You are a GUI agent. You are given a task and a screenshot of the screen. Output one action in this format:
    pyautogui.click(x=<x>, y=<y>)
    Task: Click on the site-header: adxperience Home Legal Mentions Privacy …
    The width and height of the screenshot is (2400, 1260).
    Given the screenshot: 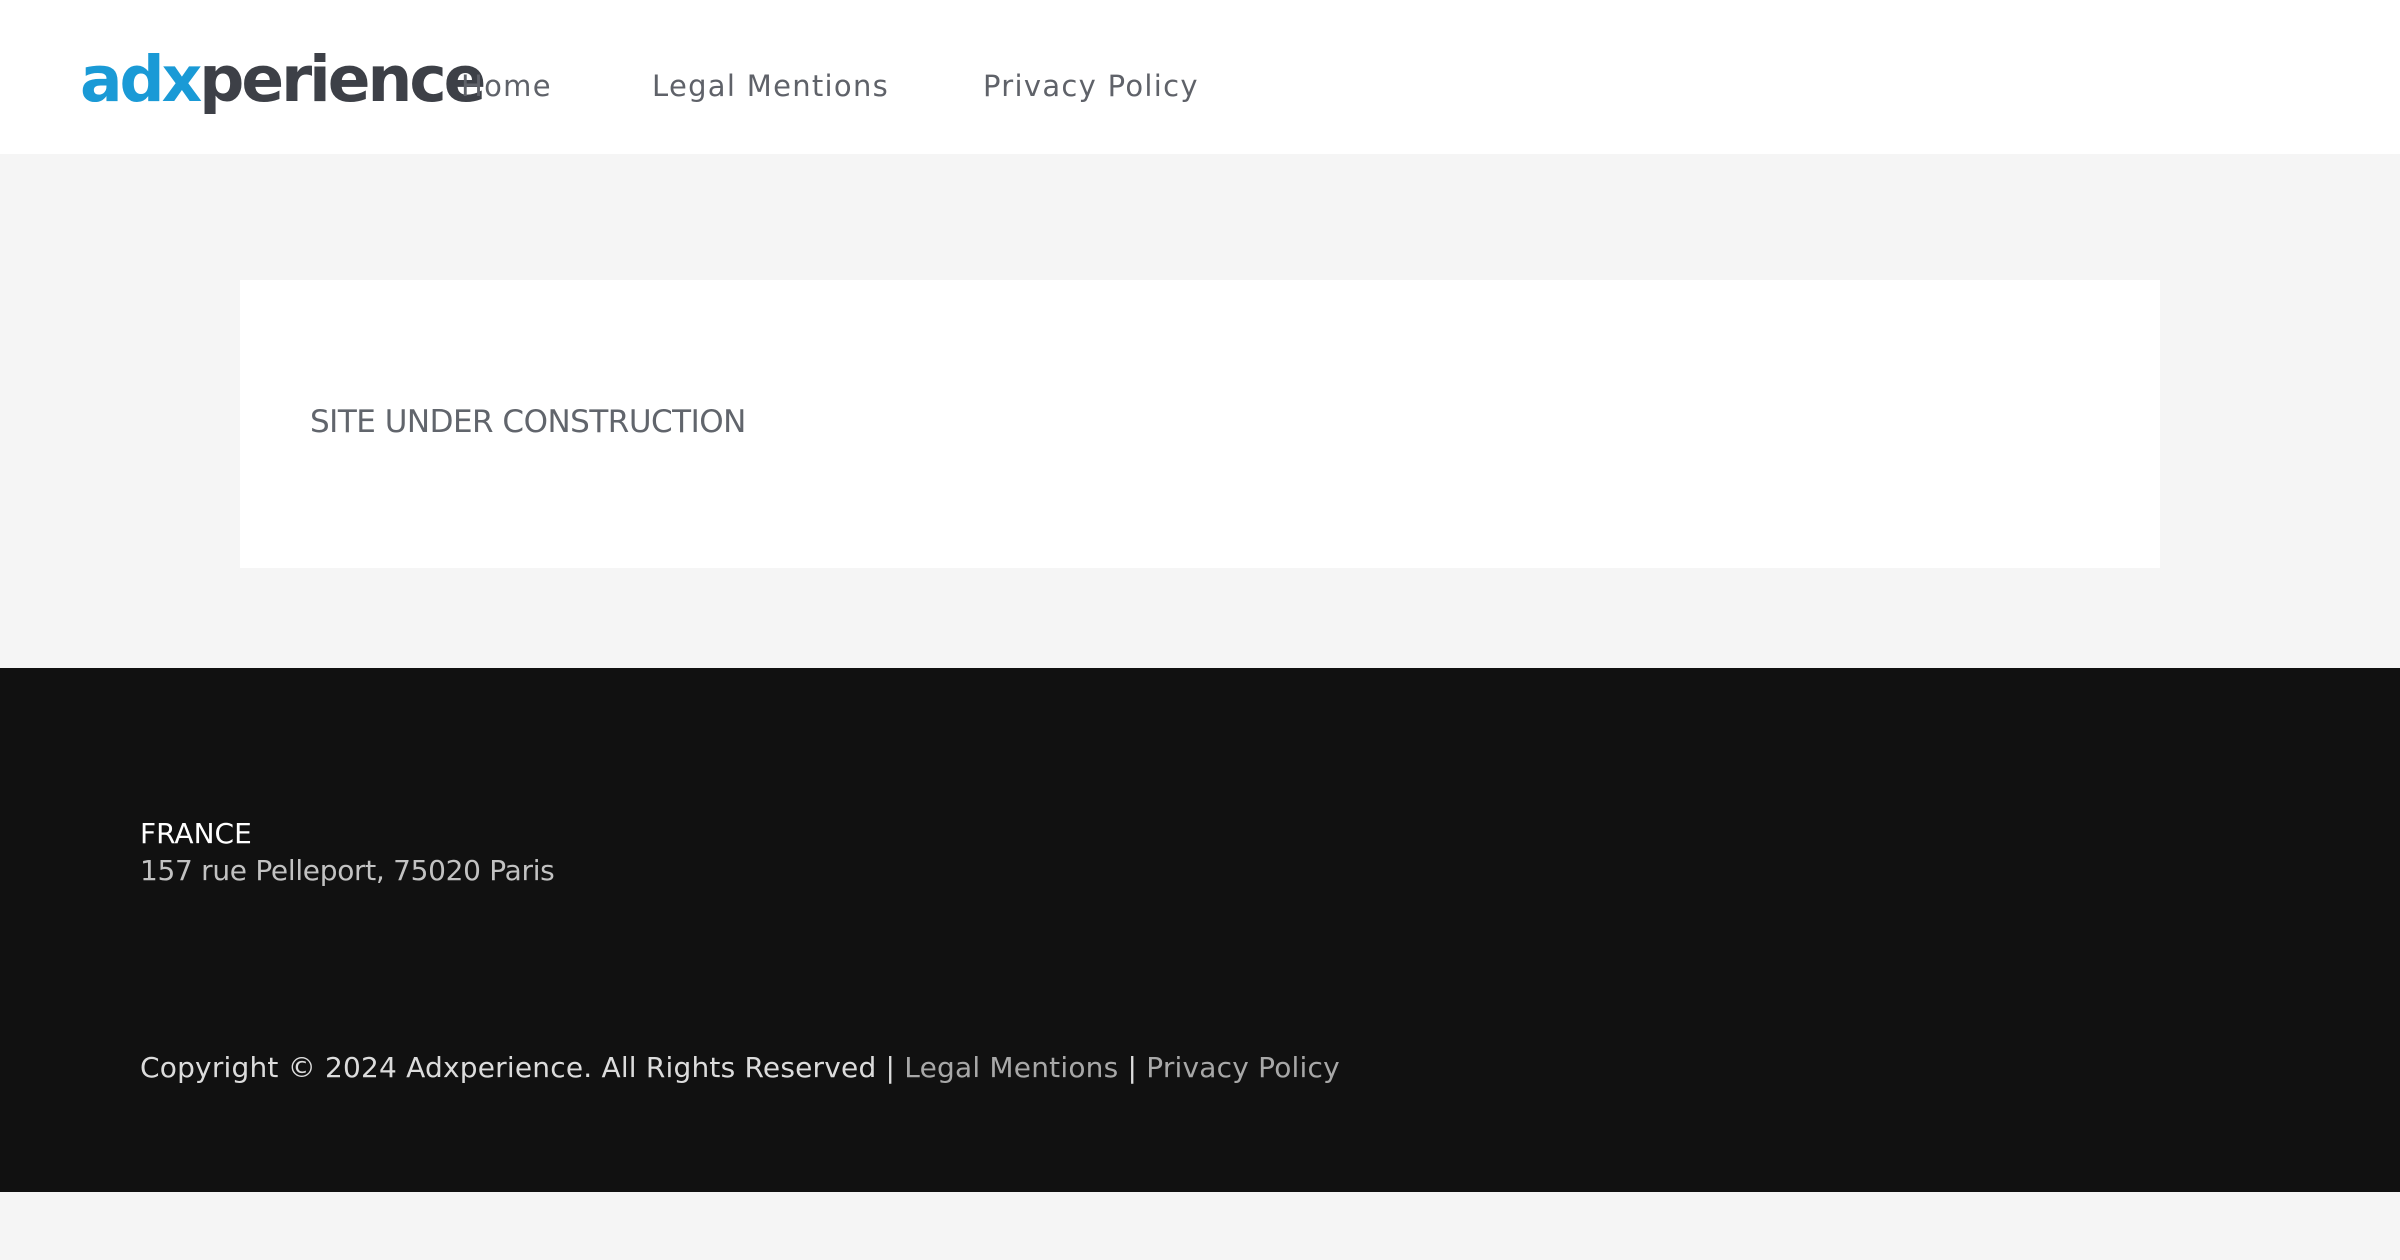 What is the action you would take?
    pyautogui.click(x=1200, y=77)
    